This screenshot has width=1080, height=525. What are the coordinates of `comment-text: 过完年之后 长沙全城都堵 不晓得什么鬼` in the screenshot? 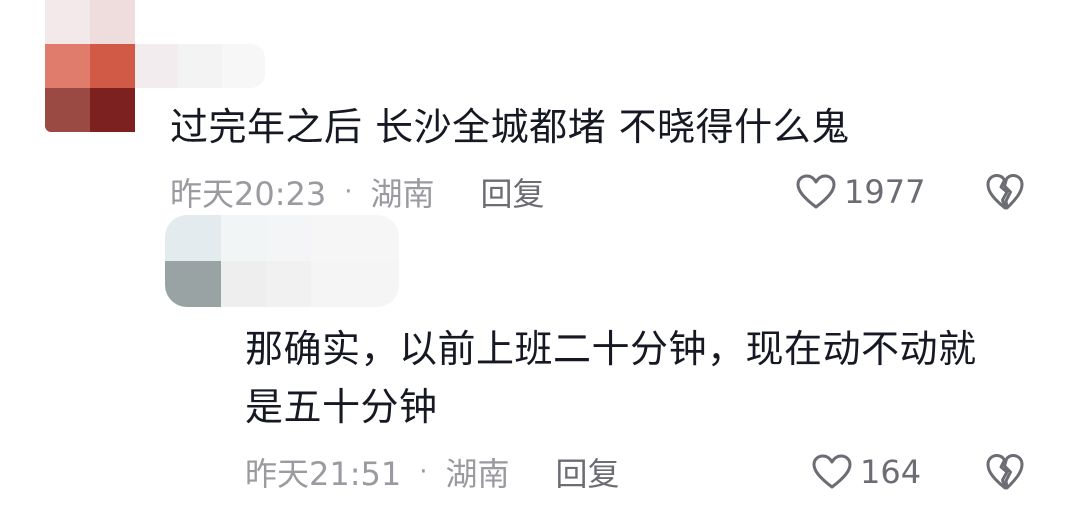 It's located at (510, 127).